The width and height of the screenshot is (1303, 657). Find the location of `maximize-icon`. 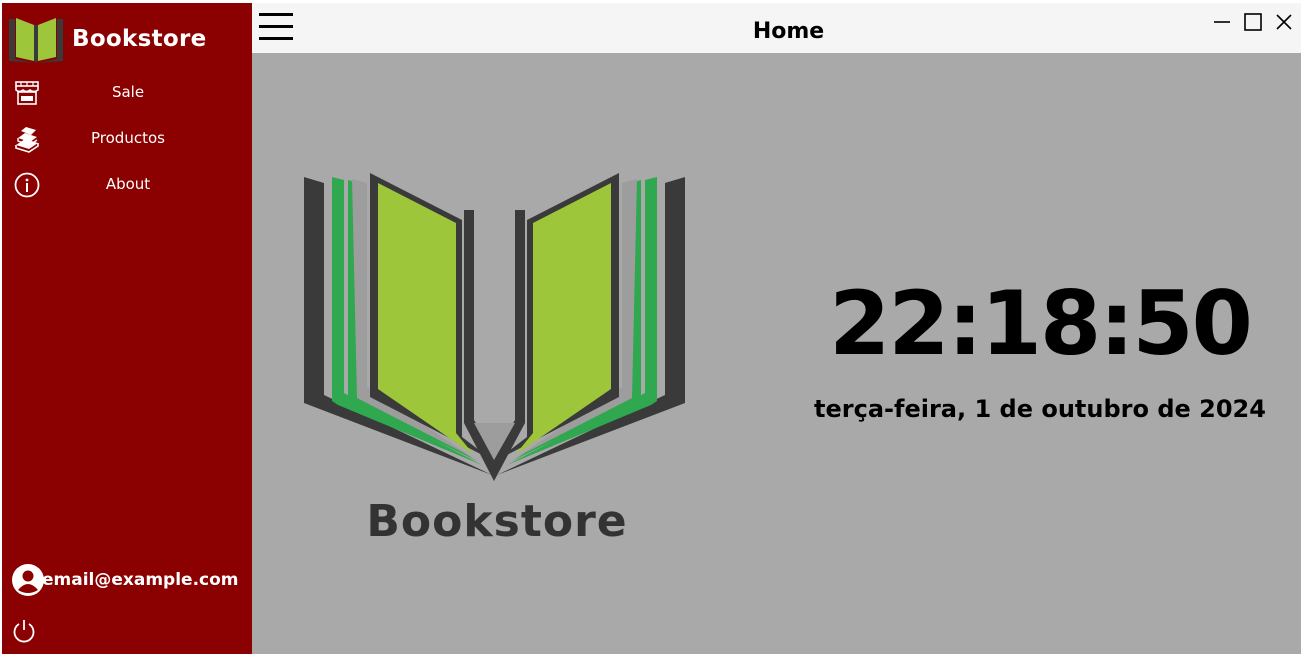

maximize-icon is located at coordinates (1253, 22).